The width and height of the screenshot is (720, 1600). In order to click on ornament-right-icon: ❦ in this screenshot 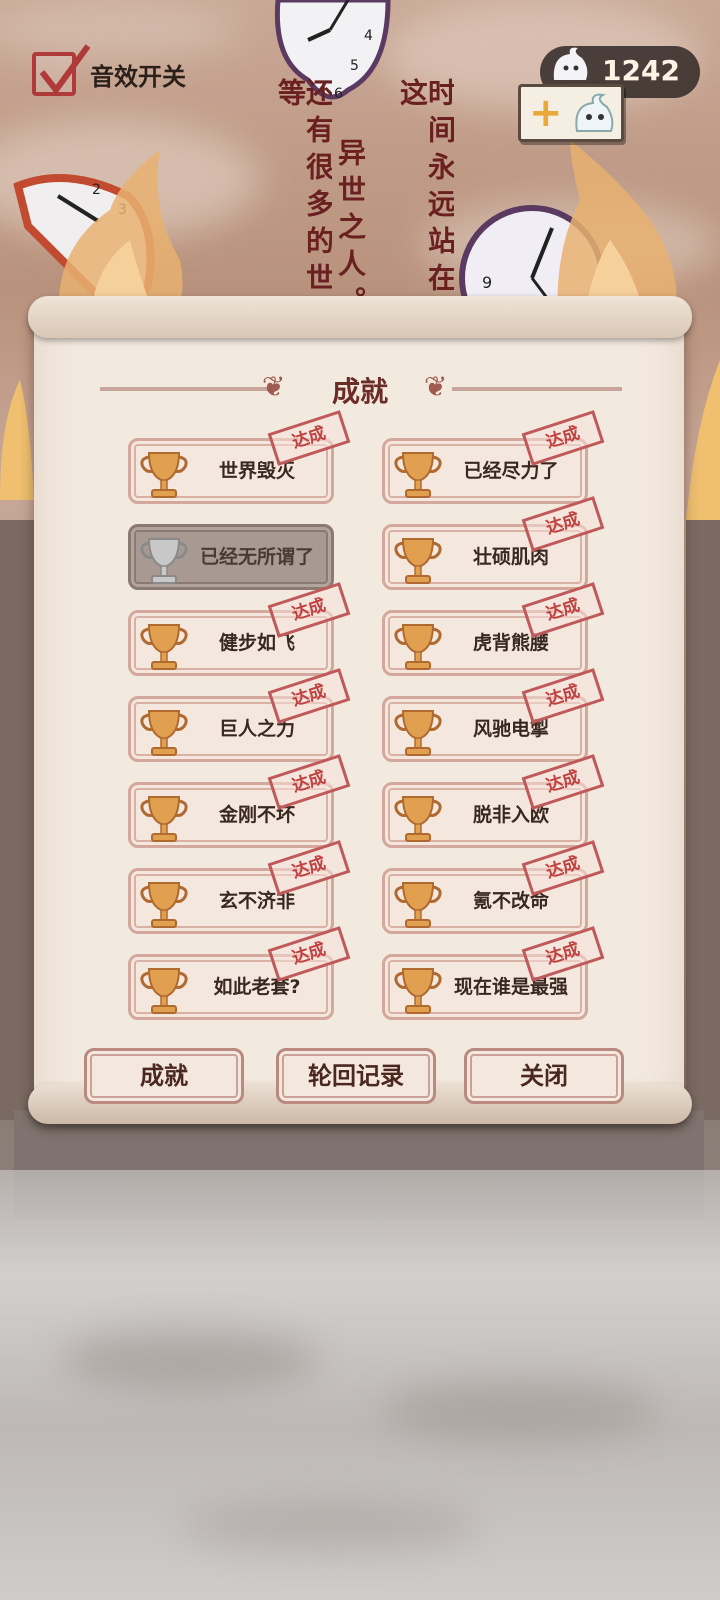, I will do `click(436, 386)`.